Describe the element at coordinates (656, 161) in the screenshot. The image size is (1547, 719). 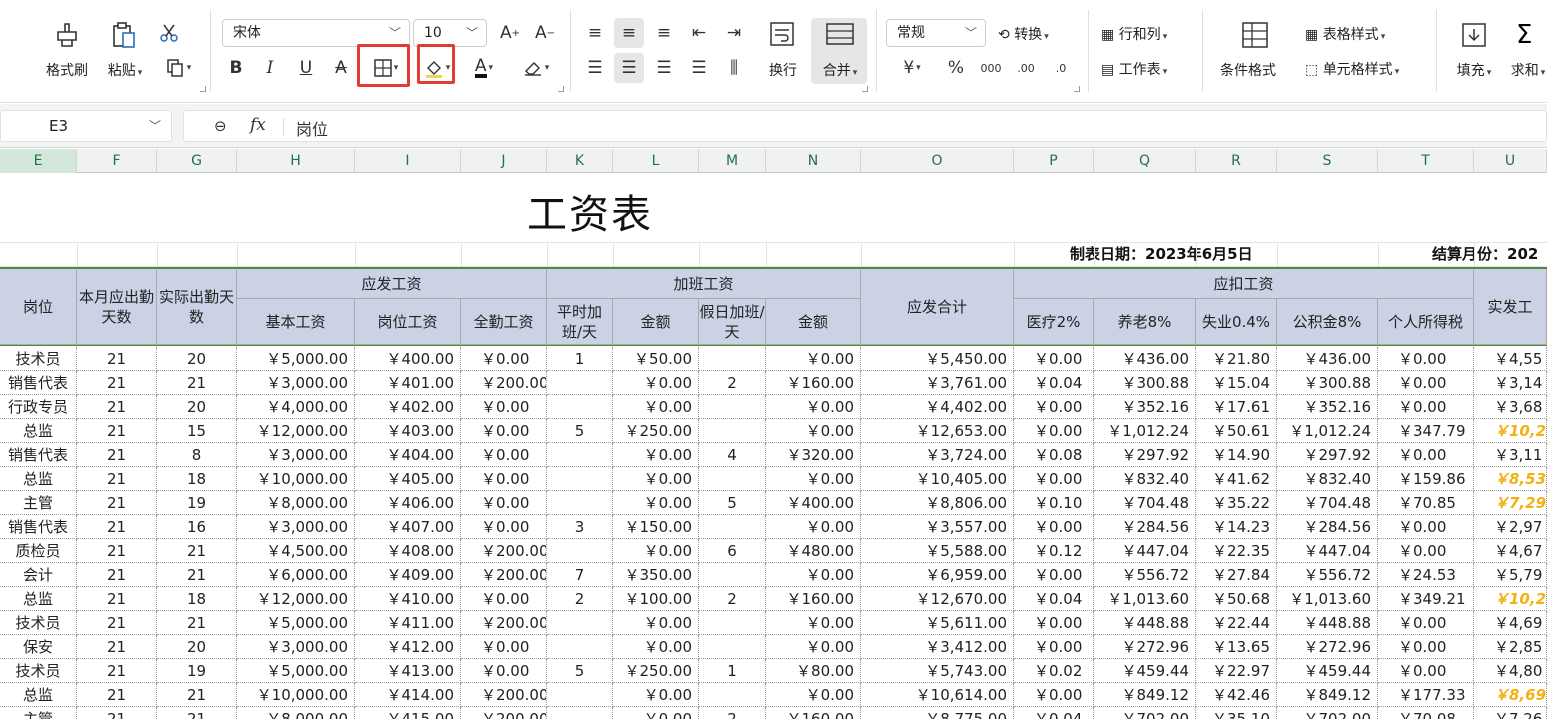
I see `column-header-L: L` at that location.